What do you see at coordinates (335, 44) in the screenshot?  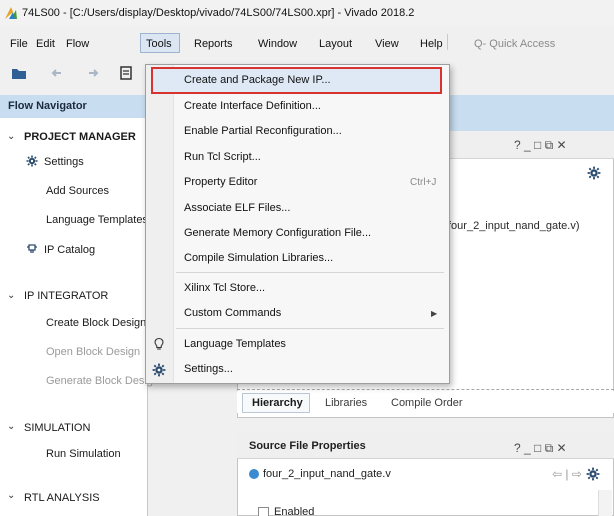 I see `menu-layout: Layout` at bounding box center [335, 44].